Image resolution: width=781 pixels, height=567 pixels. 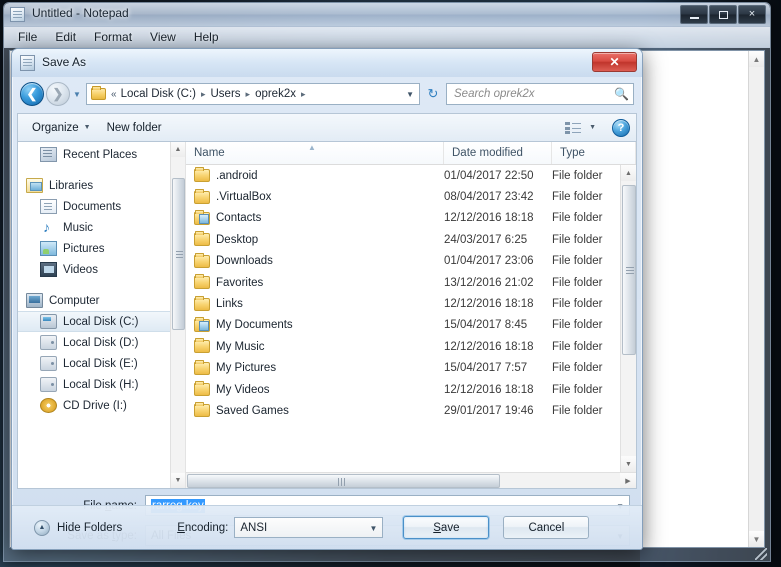 What do you see at coordinates (629, 270) in the screenshot?
I see `file-list-scroll-thumb` at bounding box center [629, 270].